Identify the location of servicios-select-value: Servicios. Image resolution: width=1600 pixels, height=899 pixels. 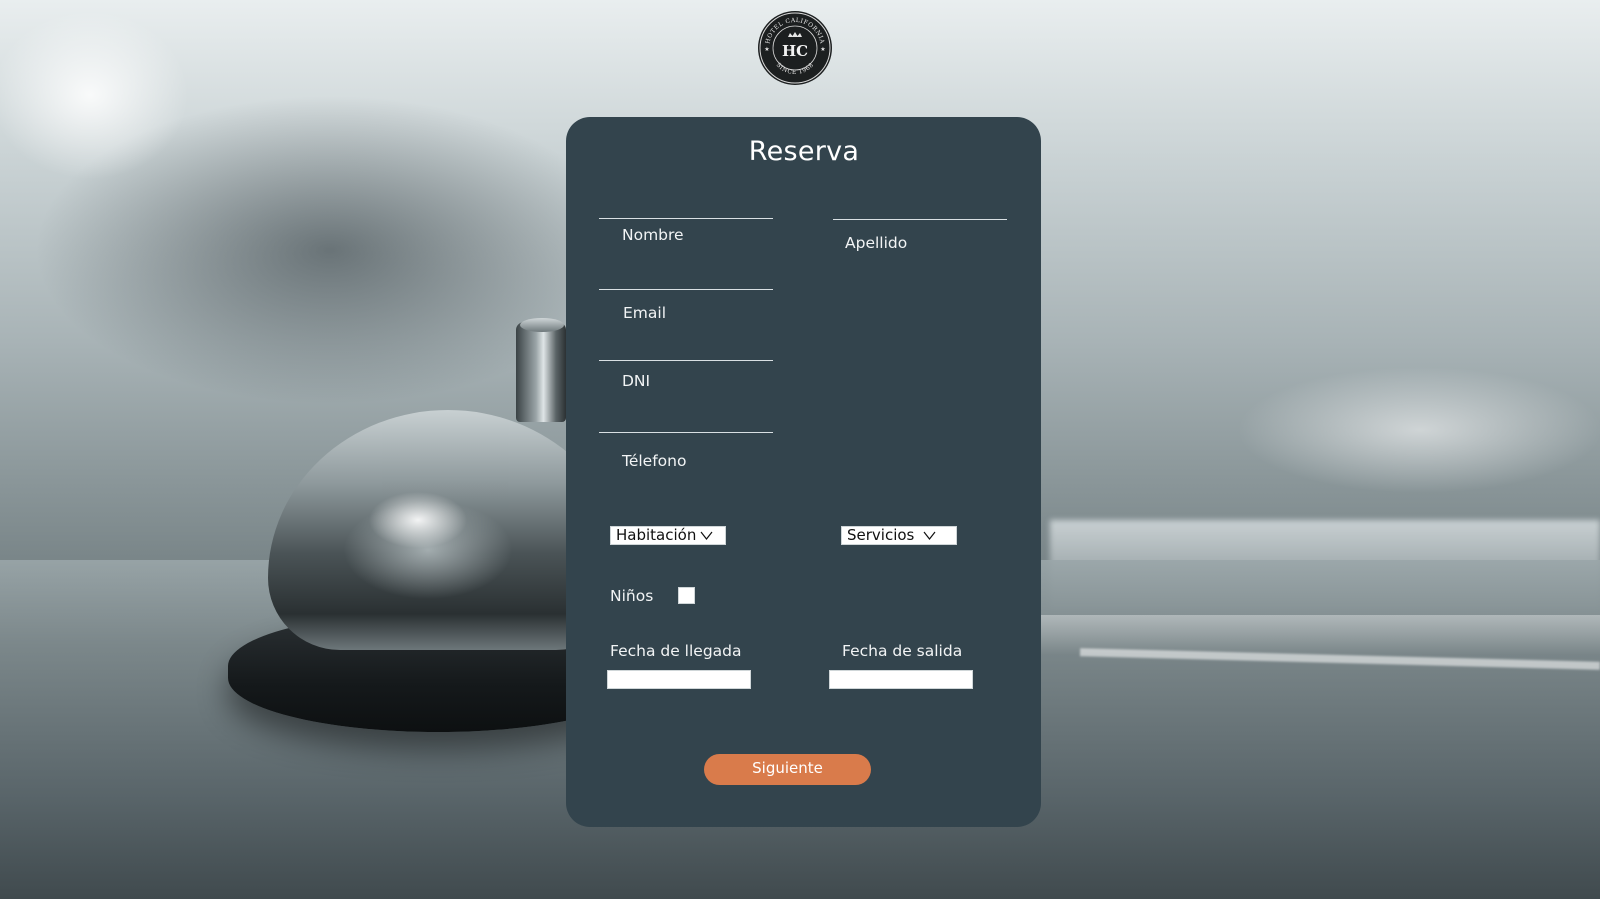
(881, 535).